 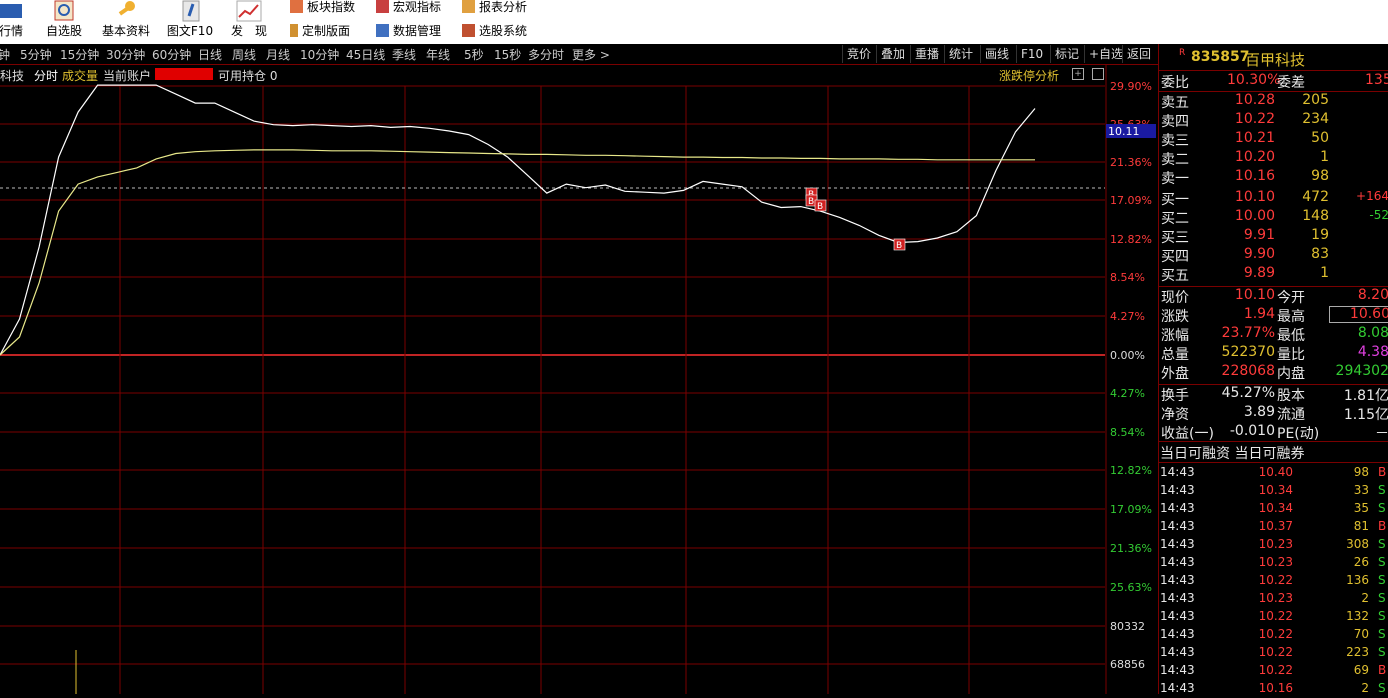 I want to click on sell-level-label: 卖五, so click(x=1175, y=103).